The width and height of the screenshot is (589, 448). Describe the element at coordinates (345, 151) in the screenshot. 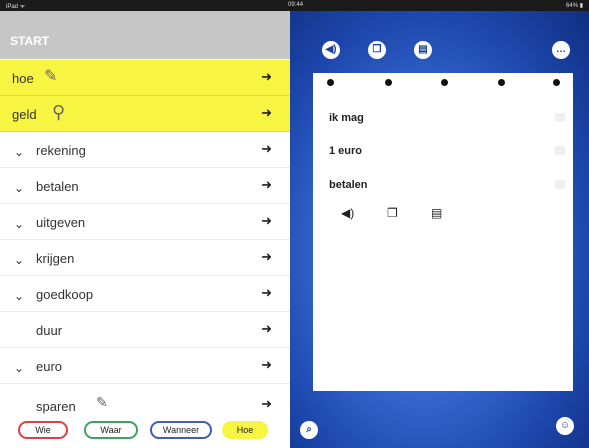

I see `sentence-item: 1 euro` at that location.